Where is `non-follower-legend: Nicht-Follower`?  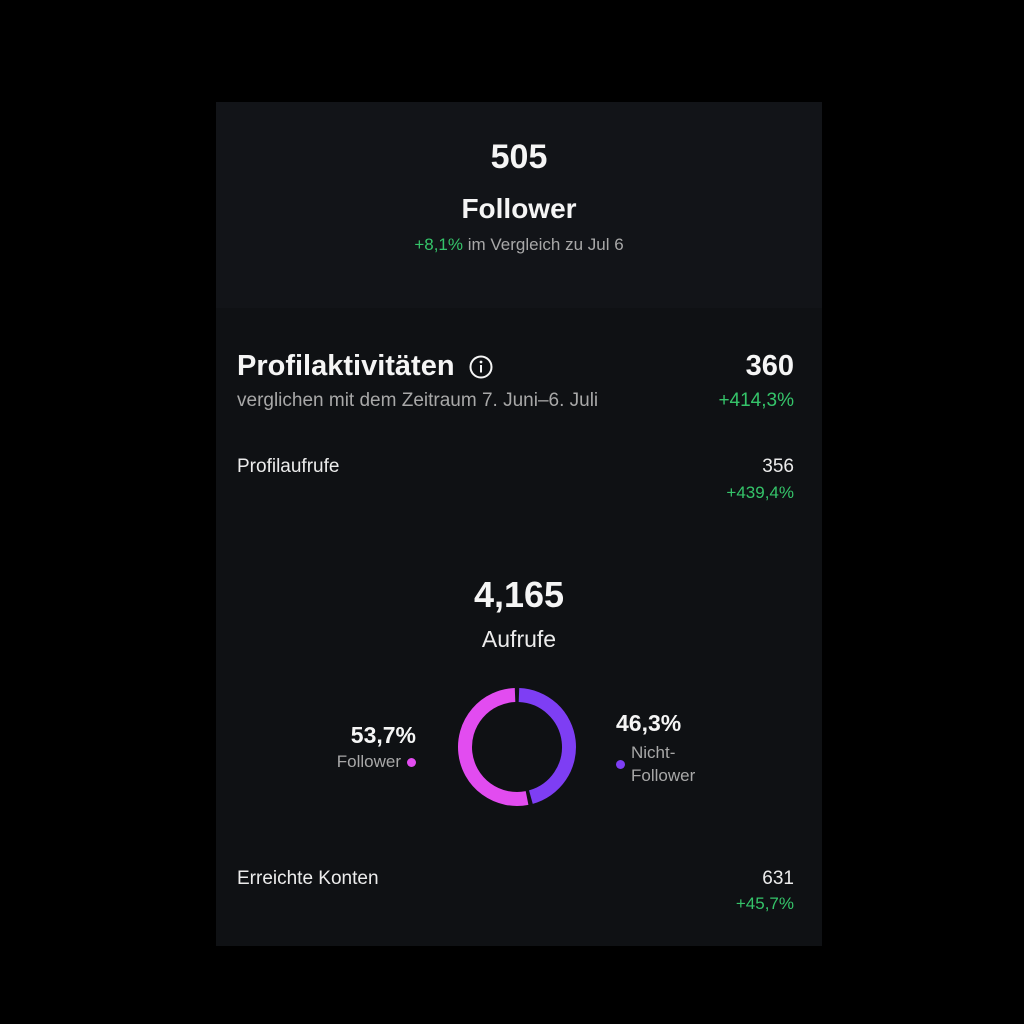 non-follower-legend: Nicht-Follower is located at coordinates (668, 764).